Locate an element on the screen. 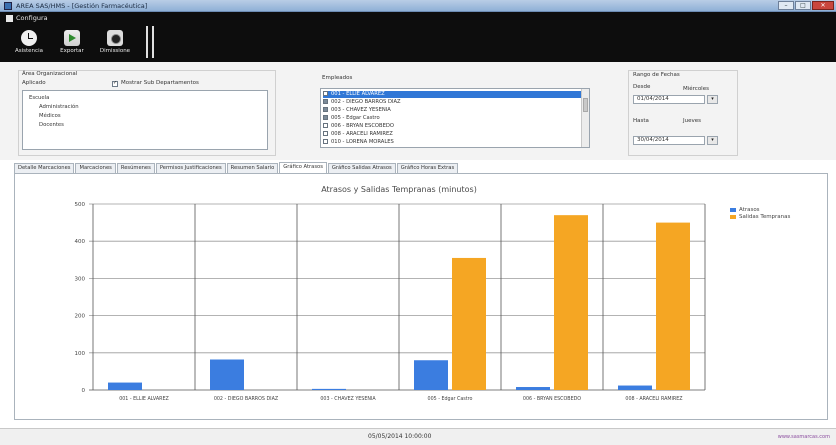 The width and height of the screenshot is (836, 445). employee-list-item: 003 - CHAVEZ YESENIA is located at coordinates (357, 110).